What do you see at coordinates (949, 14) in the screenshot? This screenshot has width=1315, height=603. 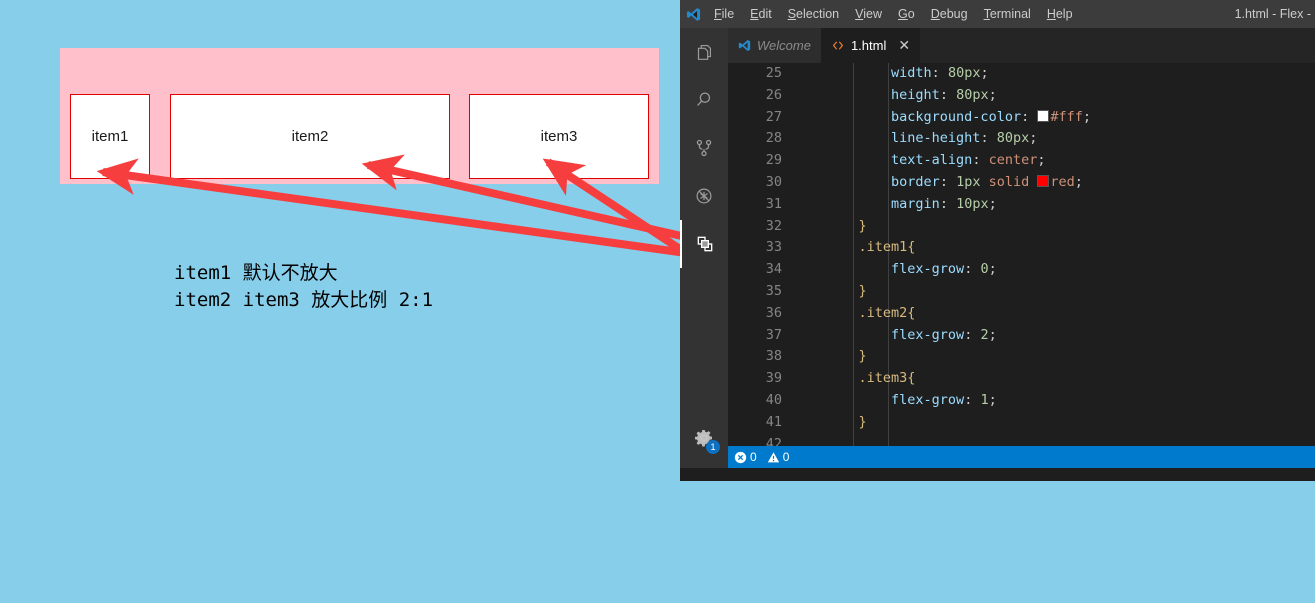 I see `menu-debug: Debug` at bounding box center [949, 14].